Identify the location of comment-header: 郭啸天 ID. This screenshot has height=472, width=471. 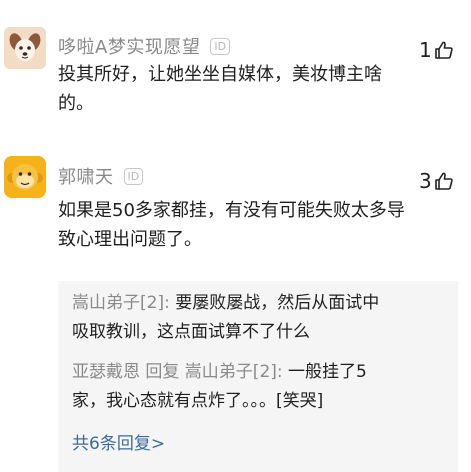
(101, 176).